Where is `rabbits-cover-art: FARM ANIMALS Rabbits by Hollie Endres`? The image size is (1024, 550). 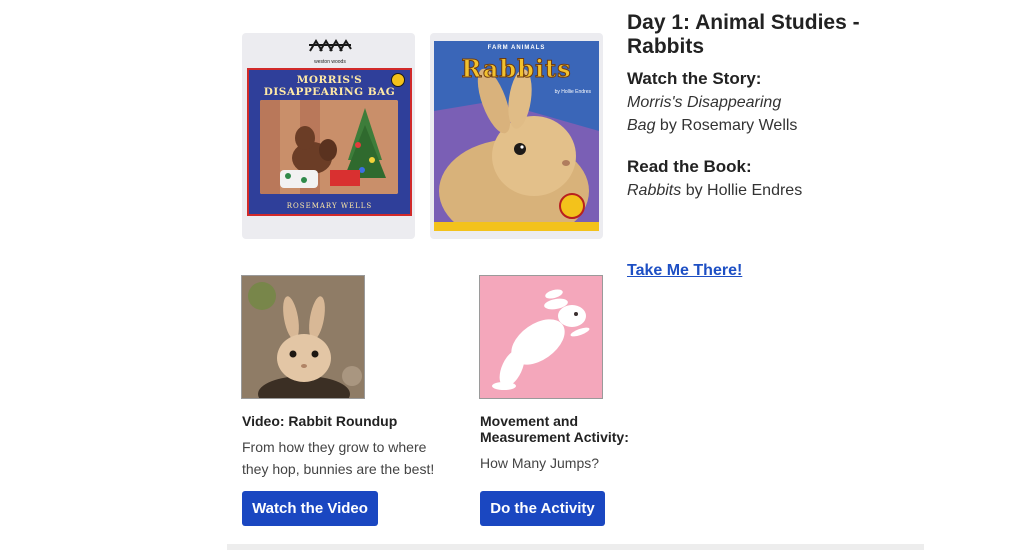 rabbits-cover-art: FARM ANIMALS Rabbits by Hollie Endres is located at coordinates (516, 136).